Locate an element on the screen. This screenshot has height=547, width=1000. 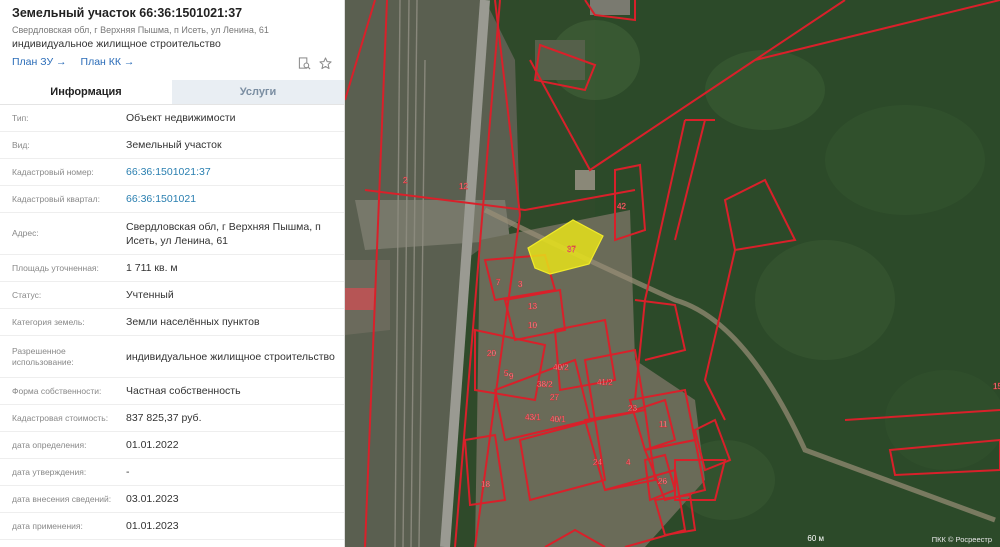
attribute-row: дата применения: 01.01.2023 is located at coordinates (172, 526).